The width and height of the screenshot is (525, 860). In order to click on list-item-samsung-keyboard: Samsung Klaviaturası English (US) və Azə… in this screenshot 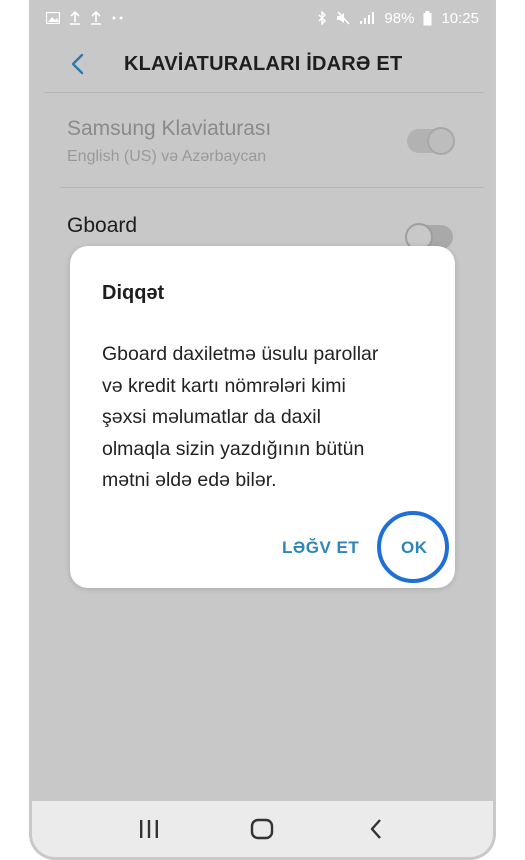, I will do `click(262, 146)`.